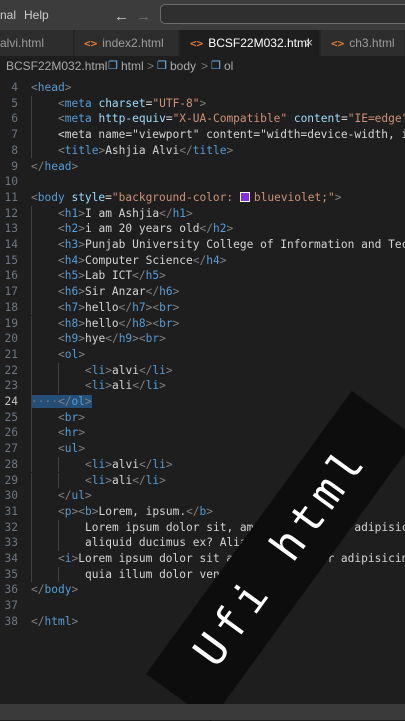  I want to click on color-swatch-icon, so click(244, 196).